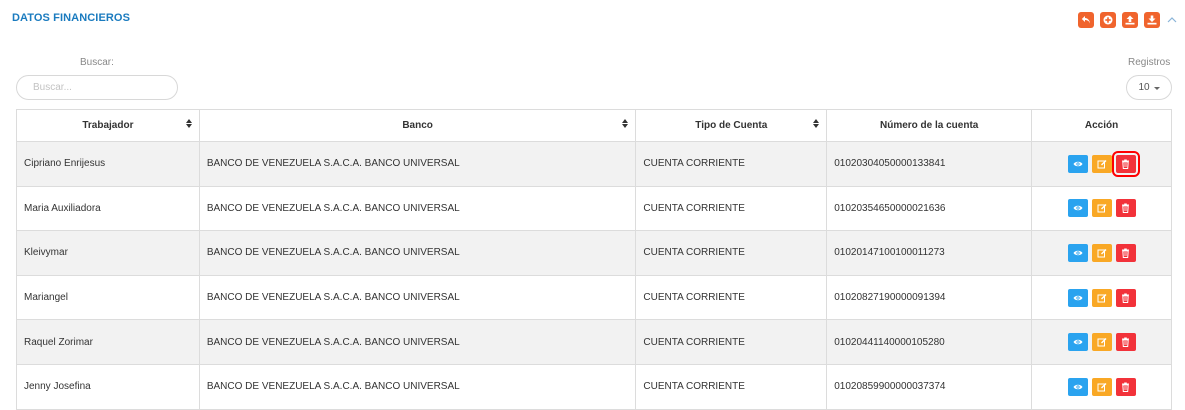 The height and width of the screenshot is (410, 1185). Describe the element at coordinates (108, 342) in the screenshot. I see `cell-trabajador: Raquel Zorimar` at that location.